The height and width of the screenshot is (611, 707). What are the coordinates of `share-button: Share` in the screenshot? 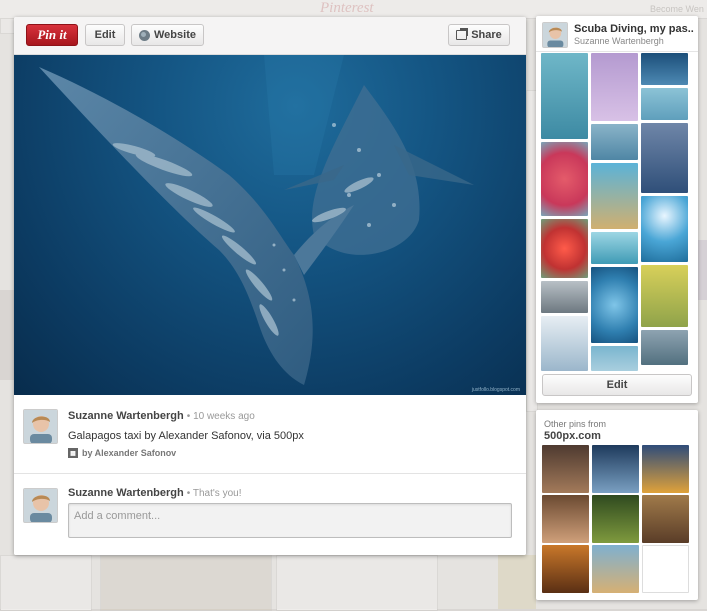 It's located at (479, 35).